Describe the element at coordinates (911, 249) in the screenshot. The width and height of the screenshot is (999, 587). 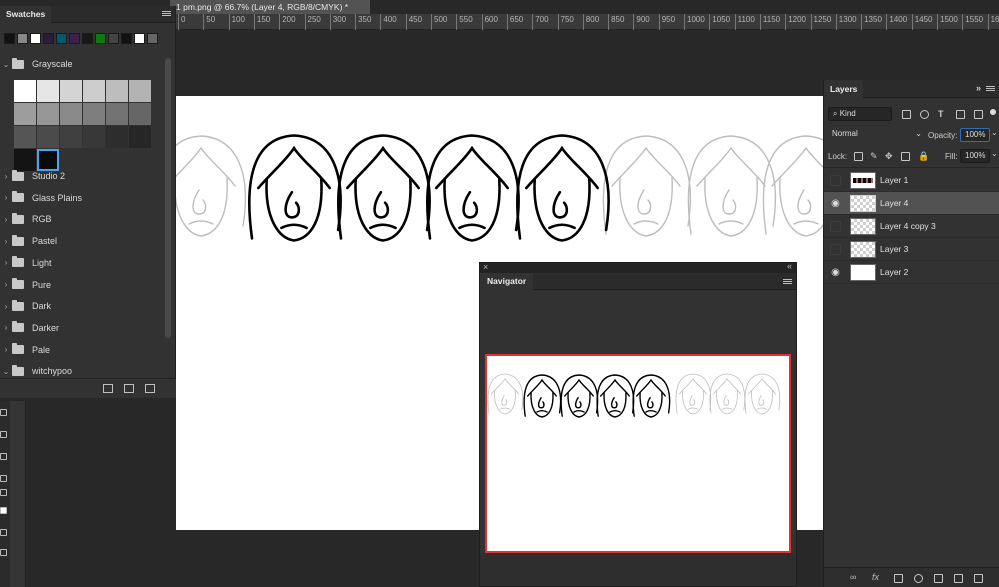
I see `layer-row: Layer 3` at that location.